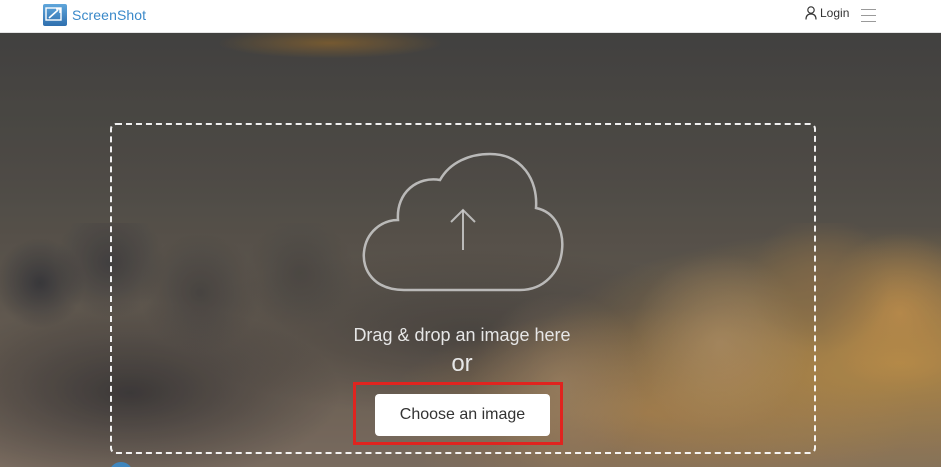 The image size is (941, 467). I want to click on drag-drop-instruction: Drag & drop an image here, so click(462, 335).